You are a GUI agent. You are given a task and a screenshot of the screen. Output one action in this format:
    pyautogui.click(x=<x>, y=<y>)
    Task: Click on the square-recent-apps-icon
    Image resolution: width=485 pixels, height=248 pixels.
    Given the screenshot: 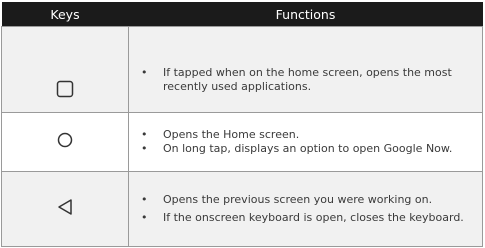 What is the action you would take?
    pyautogui.click(x=65, y=91)
    